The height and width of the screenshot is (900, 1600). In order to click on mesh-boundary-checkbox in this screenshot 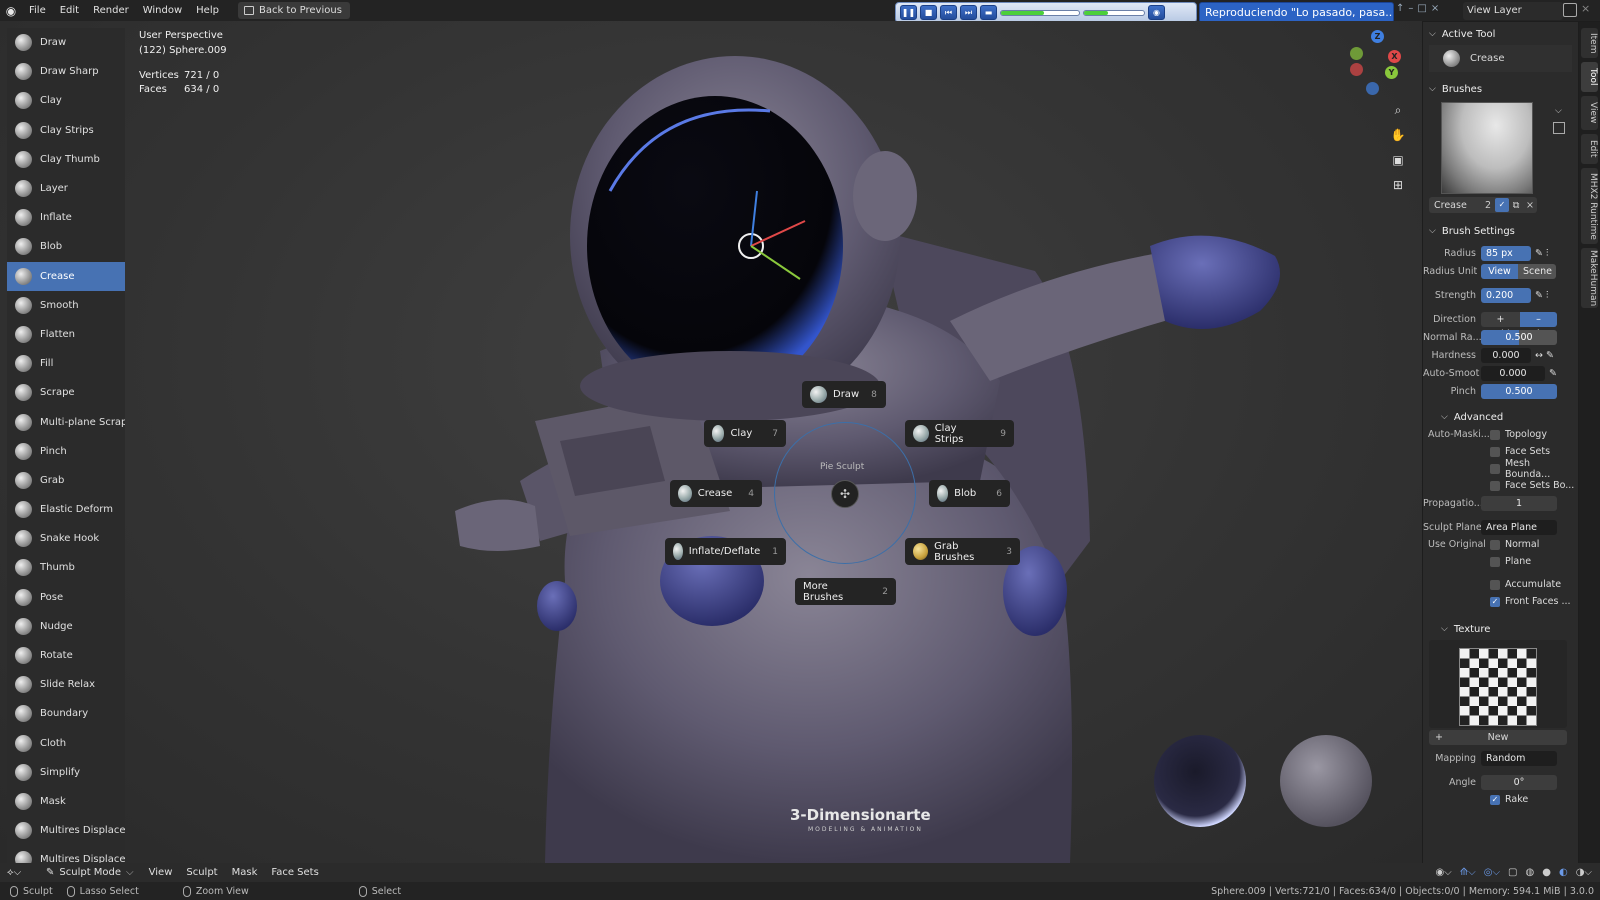, I will do `click(1495, 468)`.